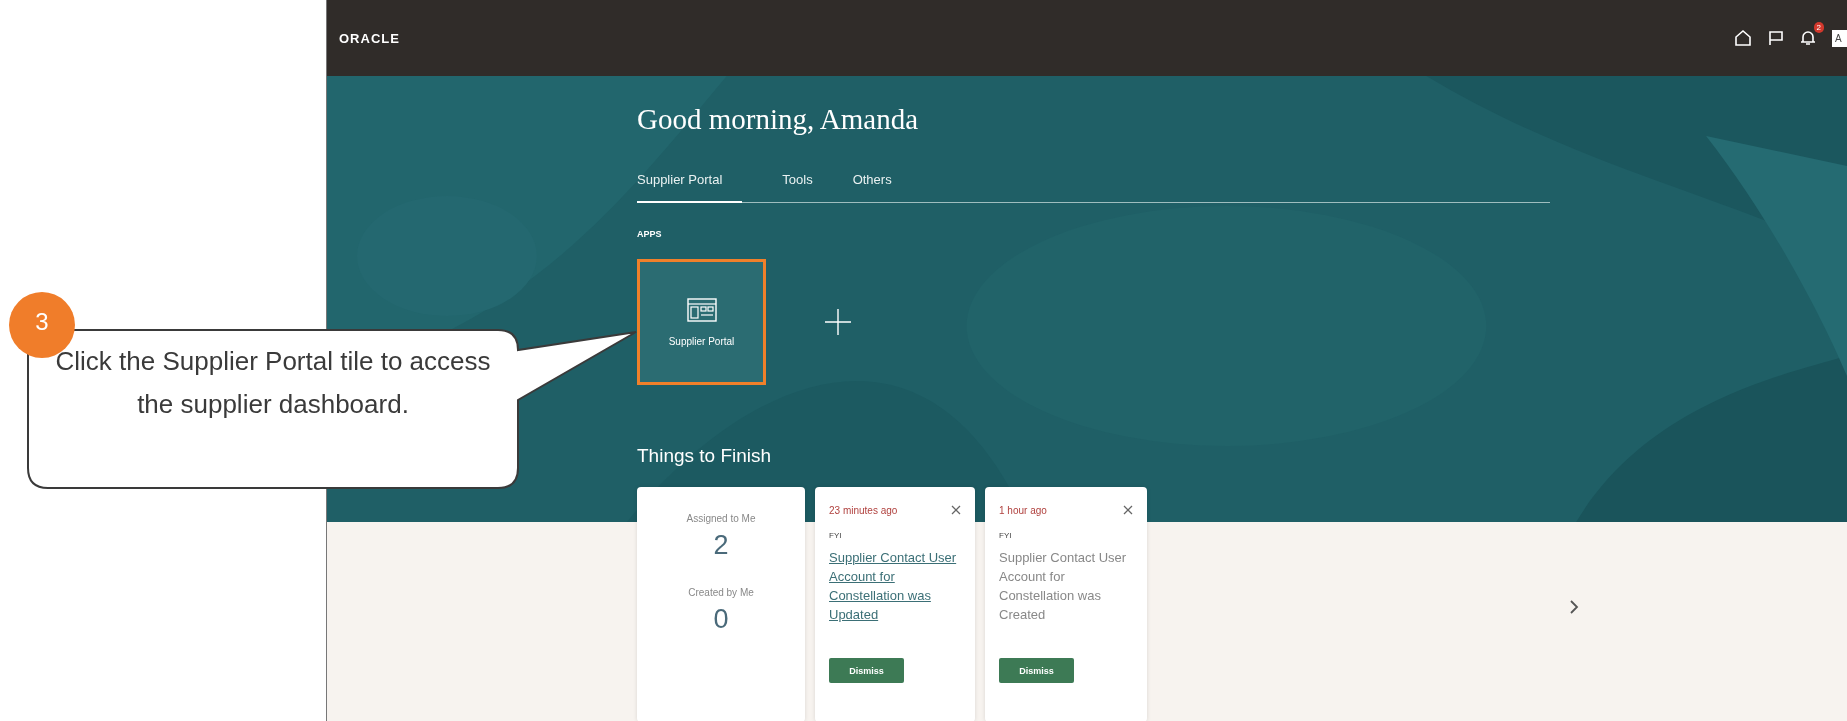 This screenshot has width=1847, height=721. Describe the element at coordinates (1023, 510) in the screenshot. I see `timestamp: 1 hour ago` at that location.